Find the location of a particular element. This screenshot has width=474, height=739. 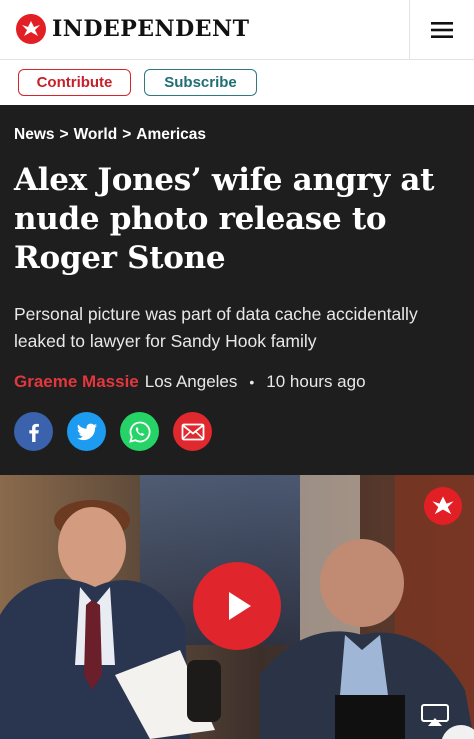

menu-button is located at coordinates (442, 30).